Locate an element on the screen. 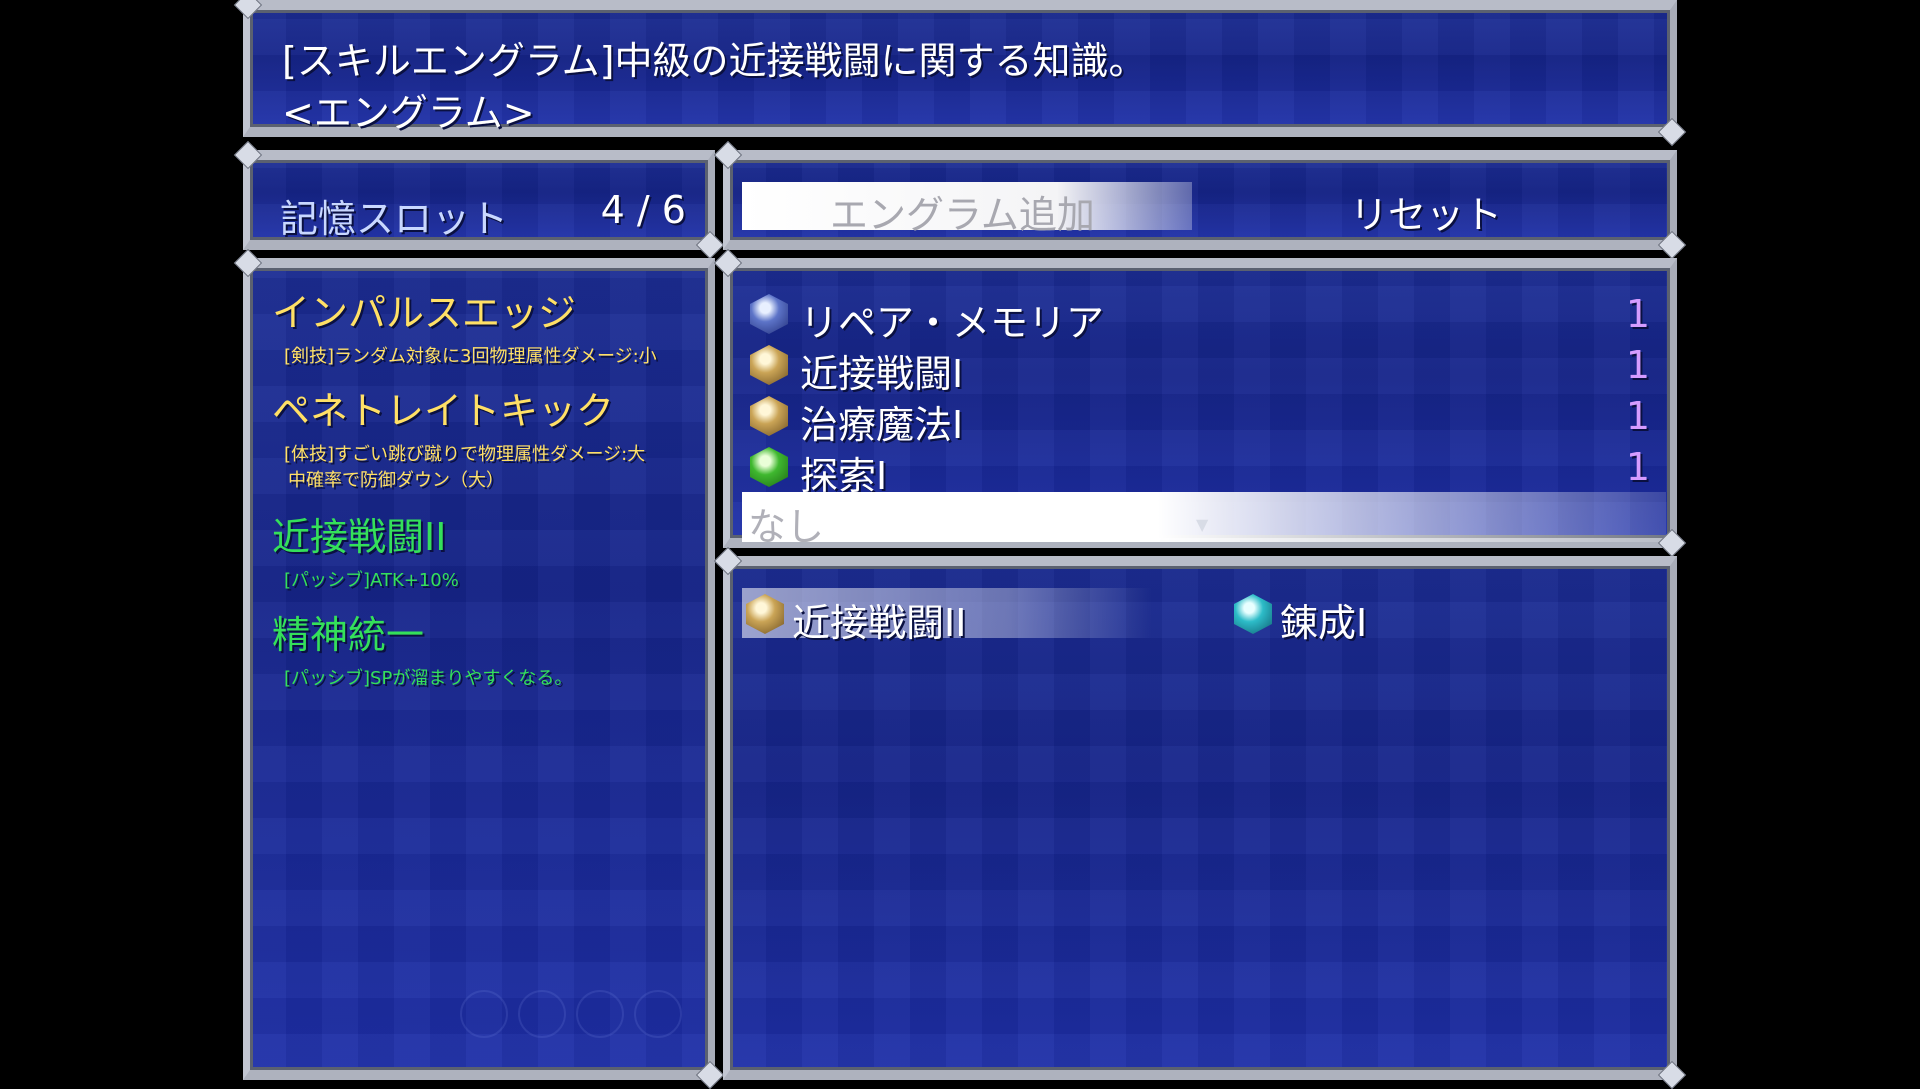  skill-name: ペネトレイトキック is located at coordinates (443, 411).